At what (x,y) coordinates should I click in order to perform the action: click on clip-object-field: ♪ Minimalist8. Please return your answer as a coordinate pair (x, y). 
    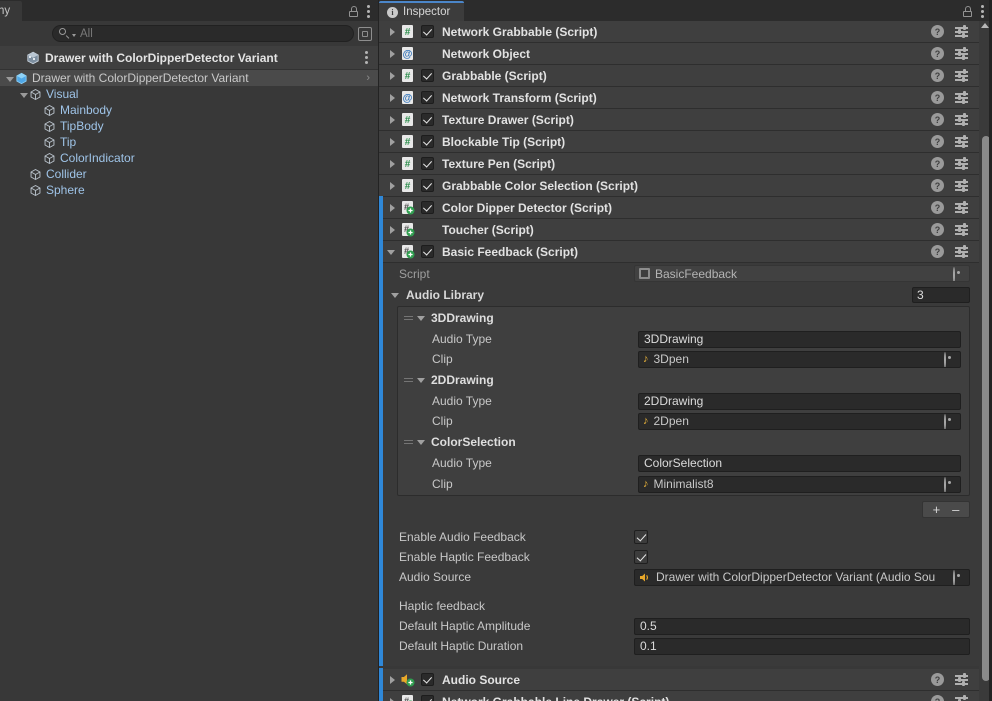
    Looking at the image, I should click on (799, 484).